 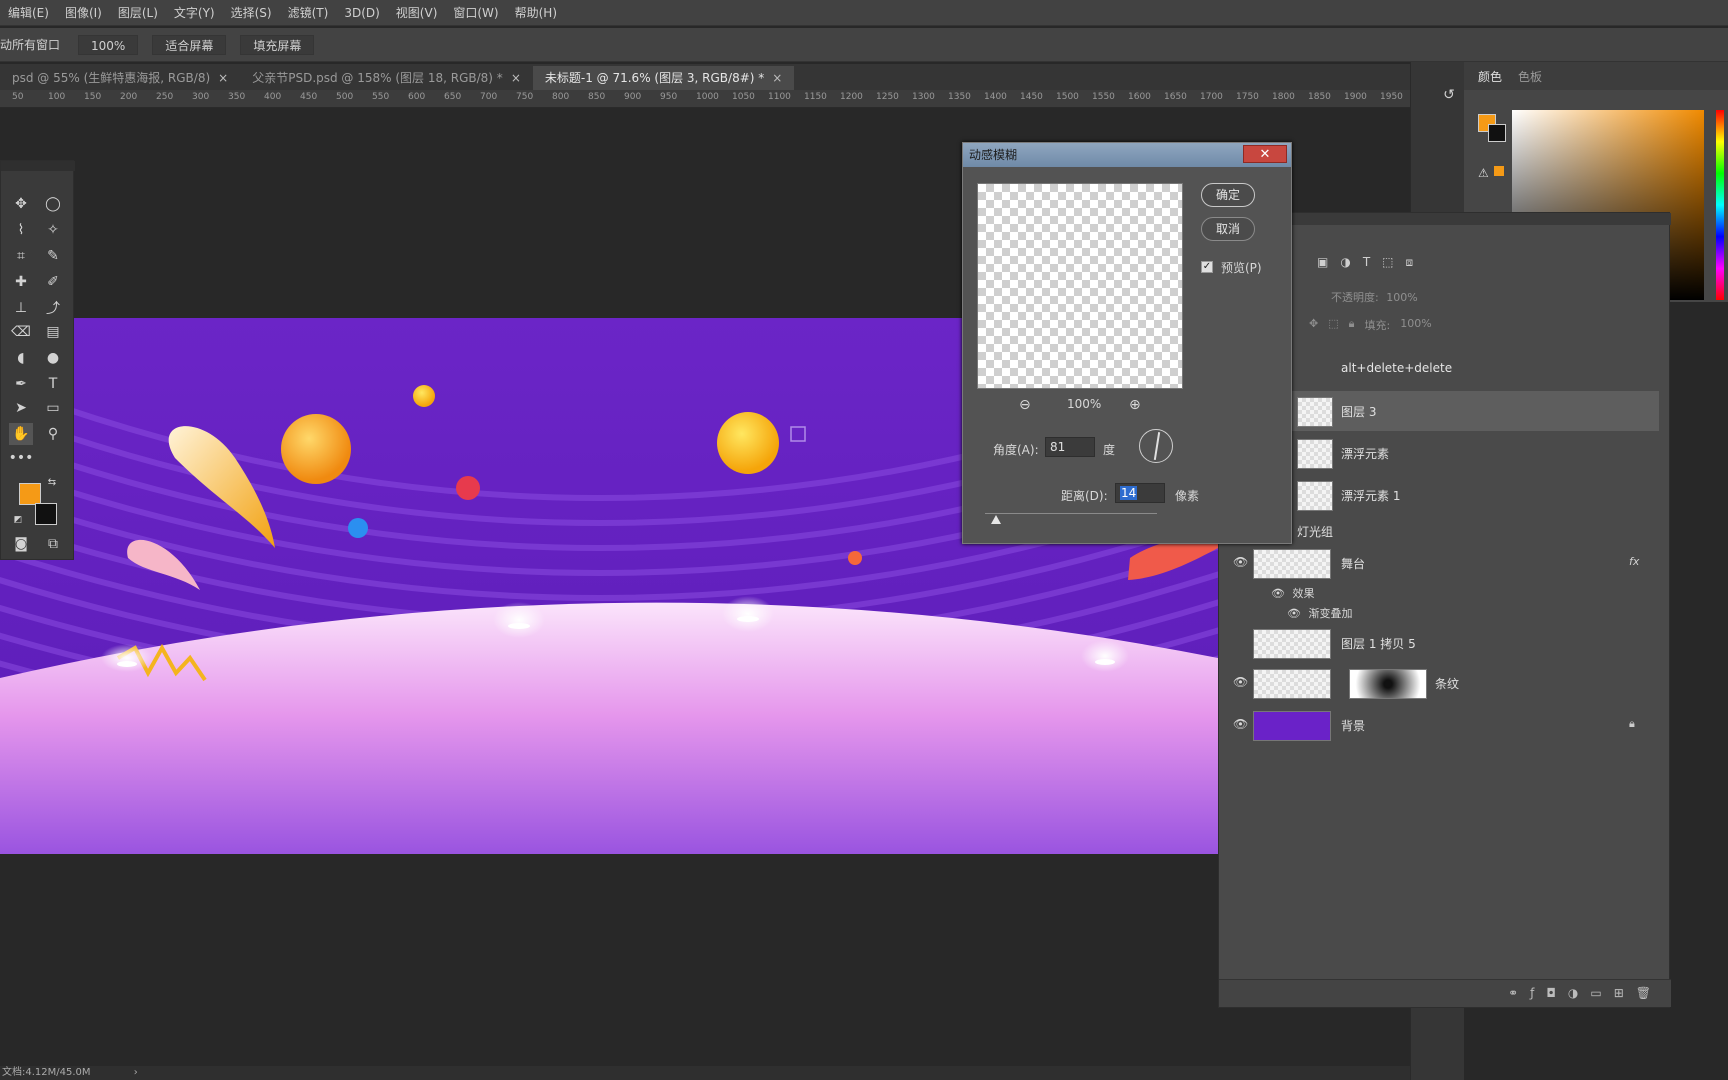 I want to click on scroll-all-windows-checkbox: 动所有窗口, so click(x=32, y=45).